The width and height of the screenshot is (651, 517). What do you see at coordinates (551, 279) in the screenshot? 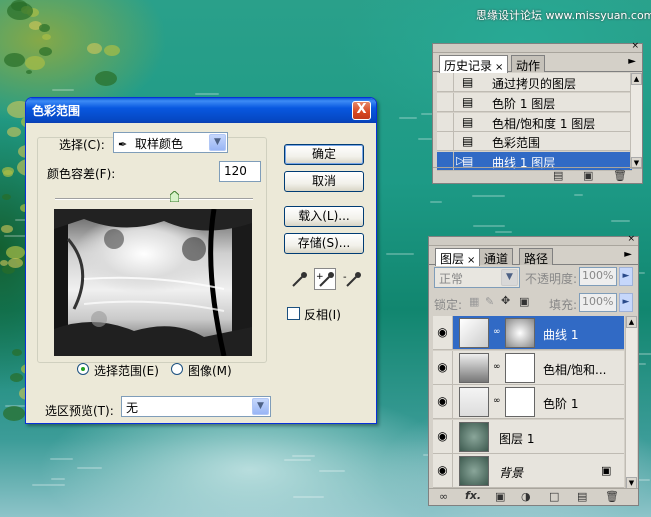
I see `opacity-label: 不透明度:` at bounding box center [551, 279].